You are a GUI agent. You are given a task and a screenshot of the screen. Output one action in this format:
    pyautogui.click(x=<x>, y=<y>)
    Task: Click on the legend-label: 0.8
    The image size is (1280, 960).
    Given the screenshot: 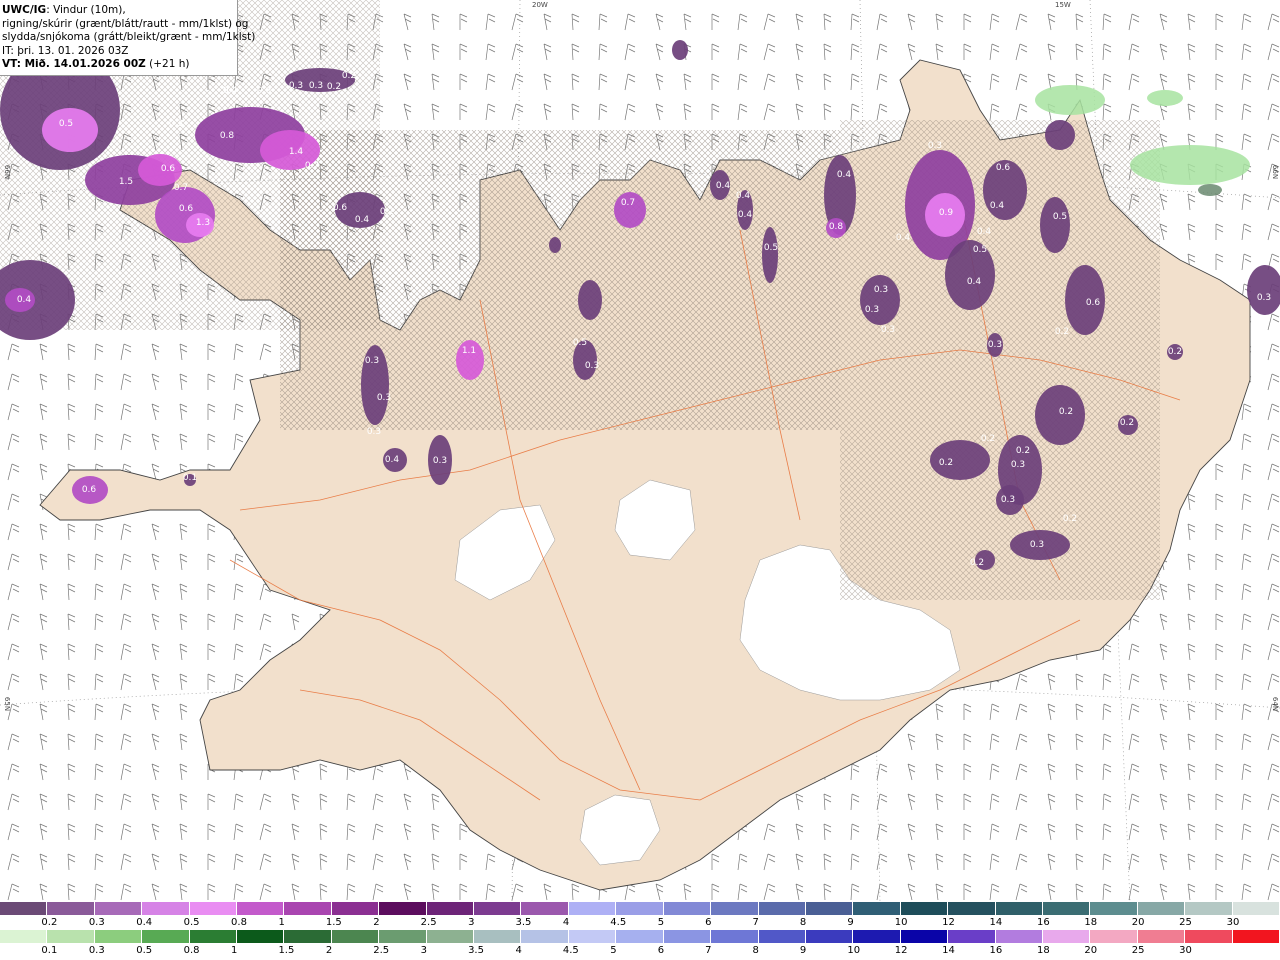 What is the action you would take?
    pyautogui.click(x=239, y=922)
    